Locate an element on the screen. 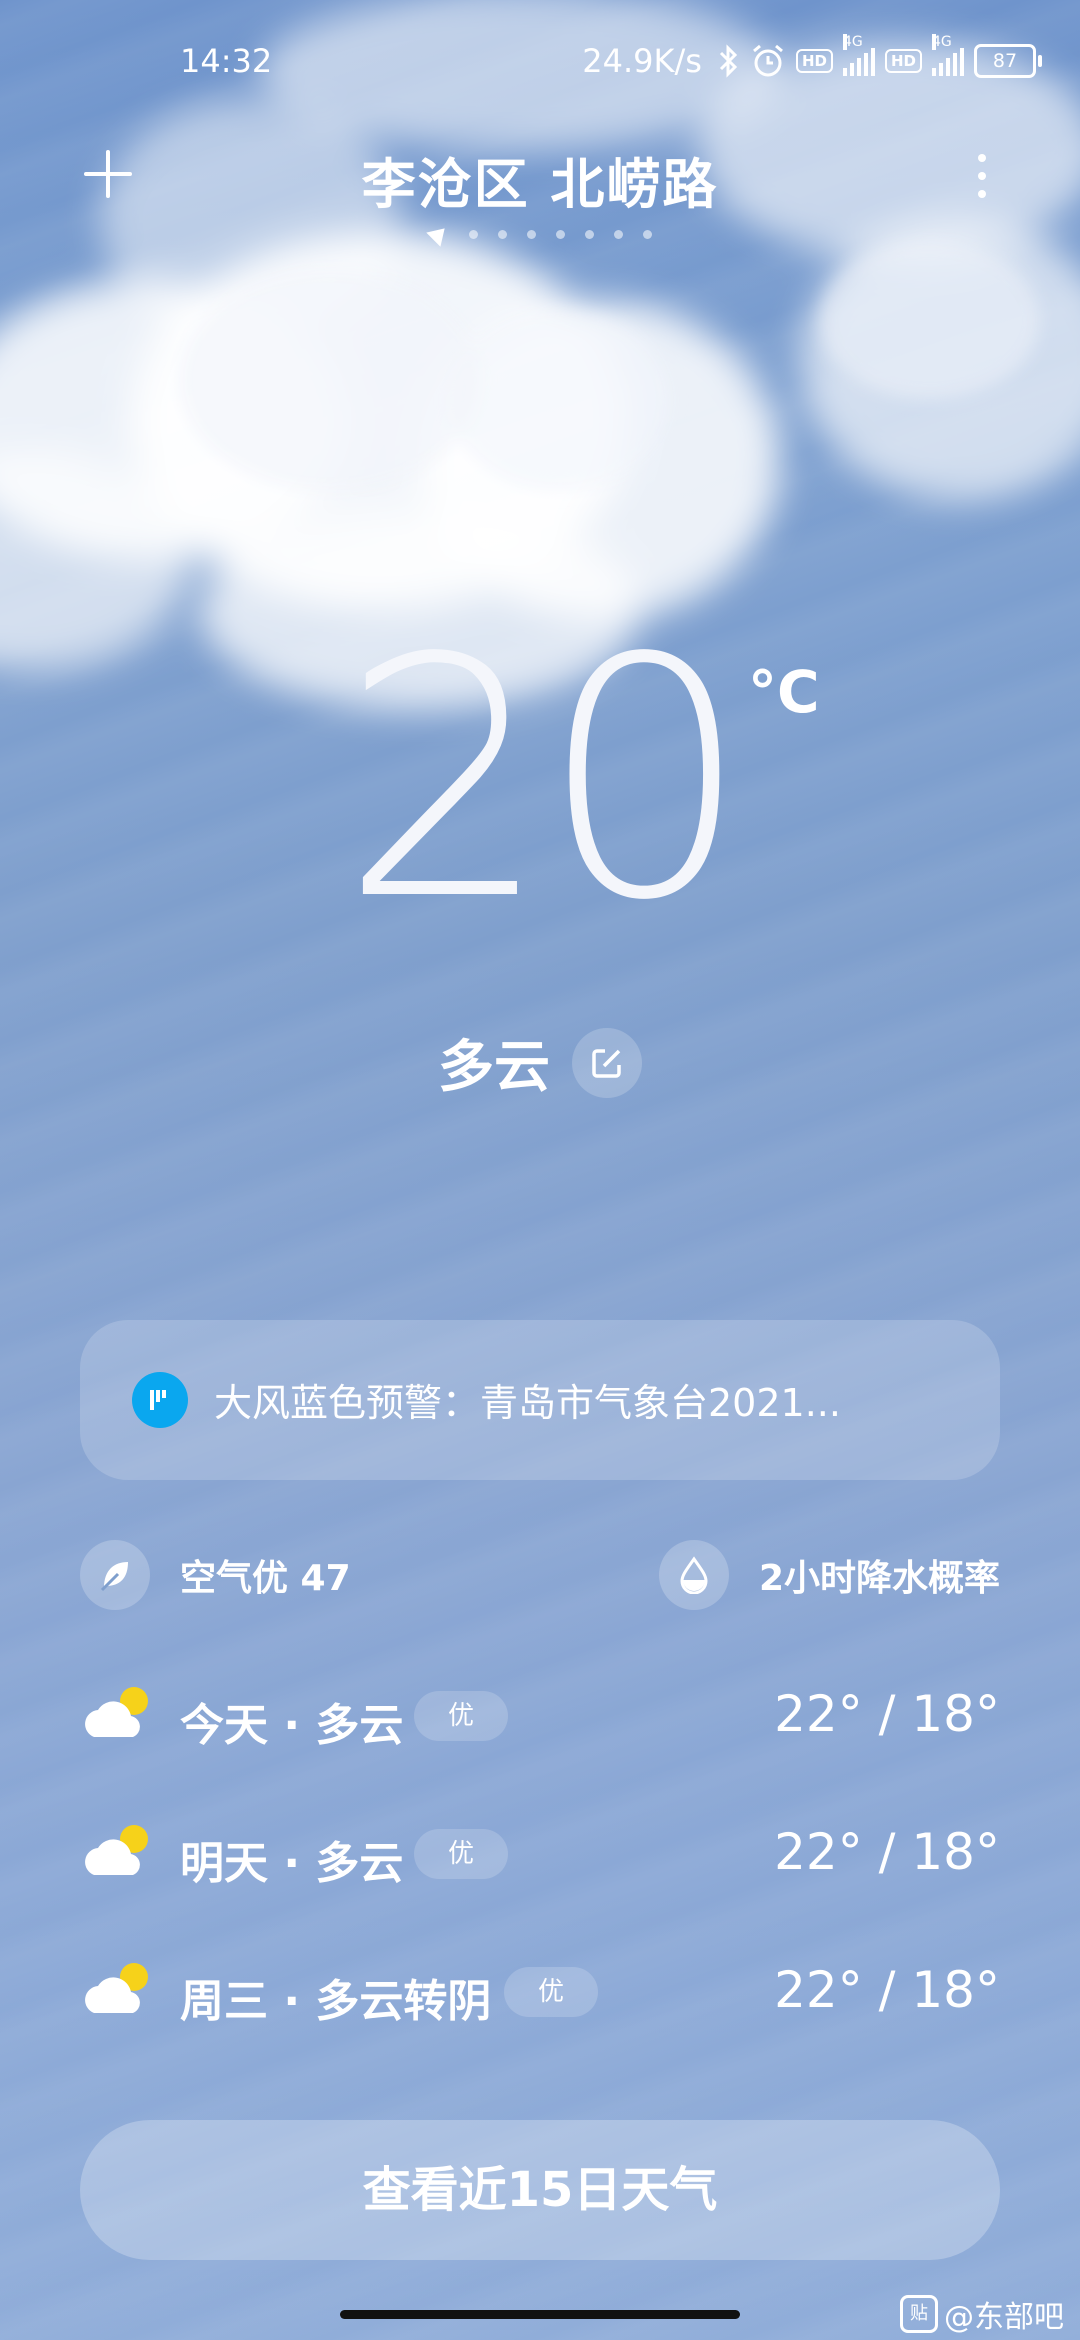  alert-flag-icon is located at coordinates (160, 1400).